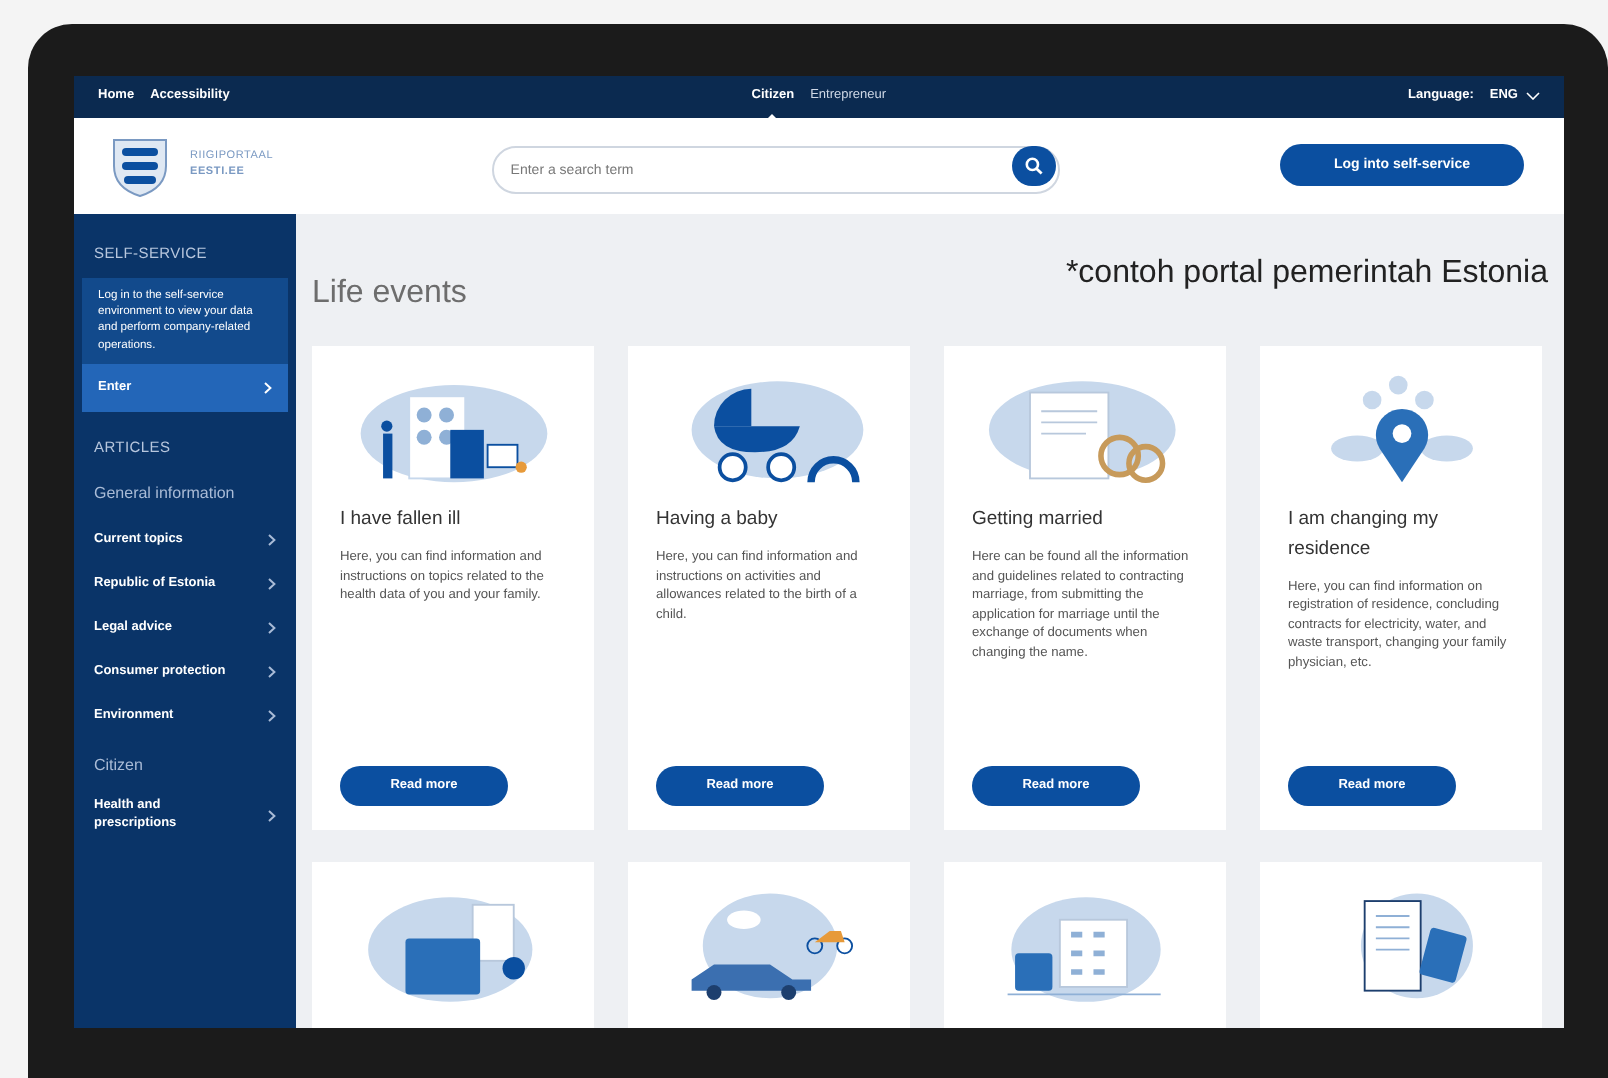  I want to click on search-button, so click(1034, 165).